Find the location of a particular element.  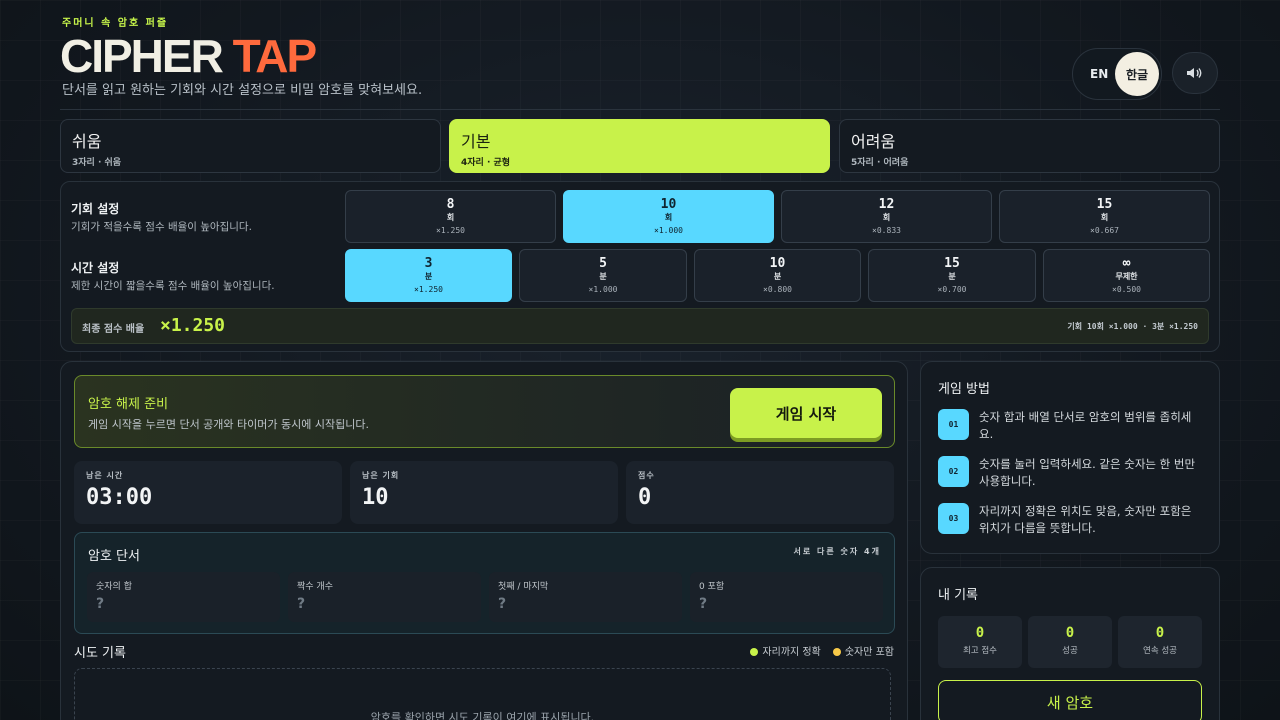

subtitle: 단서를 읽고 원하는 기회와 시간 설정으로 비밀 암호를 맞혀보세요. is located at coordinates (242, 90).